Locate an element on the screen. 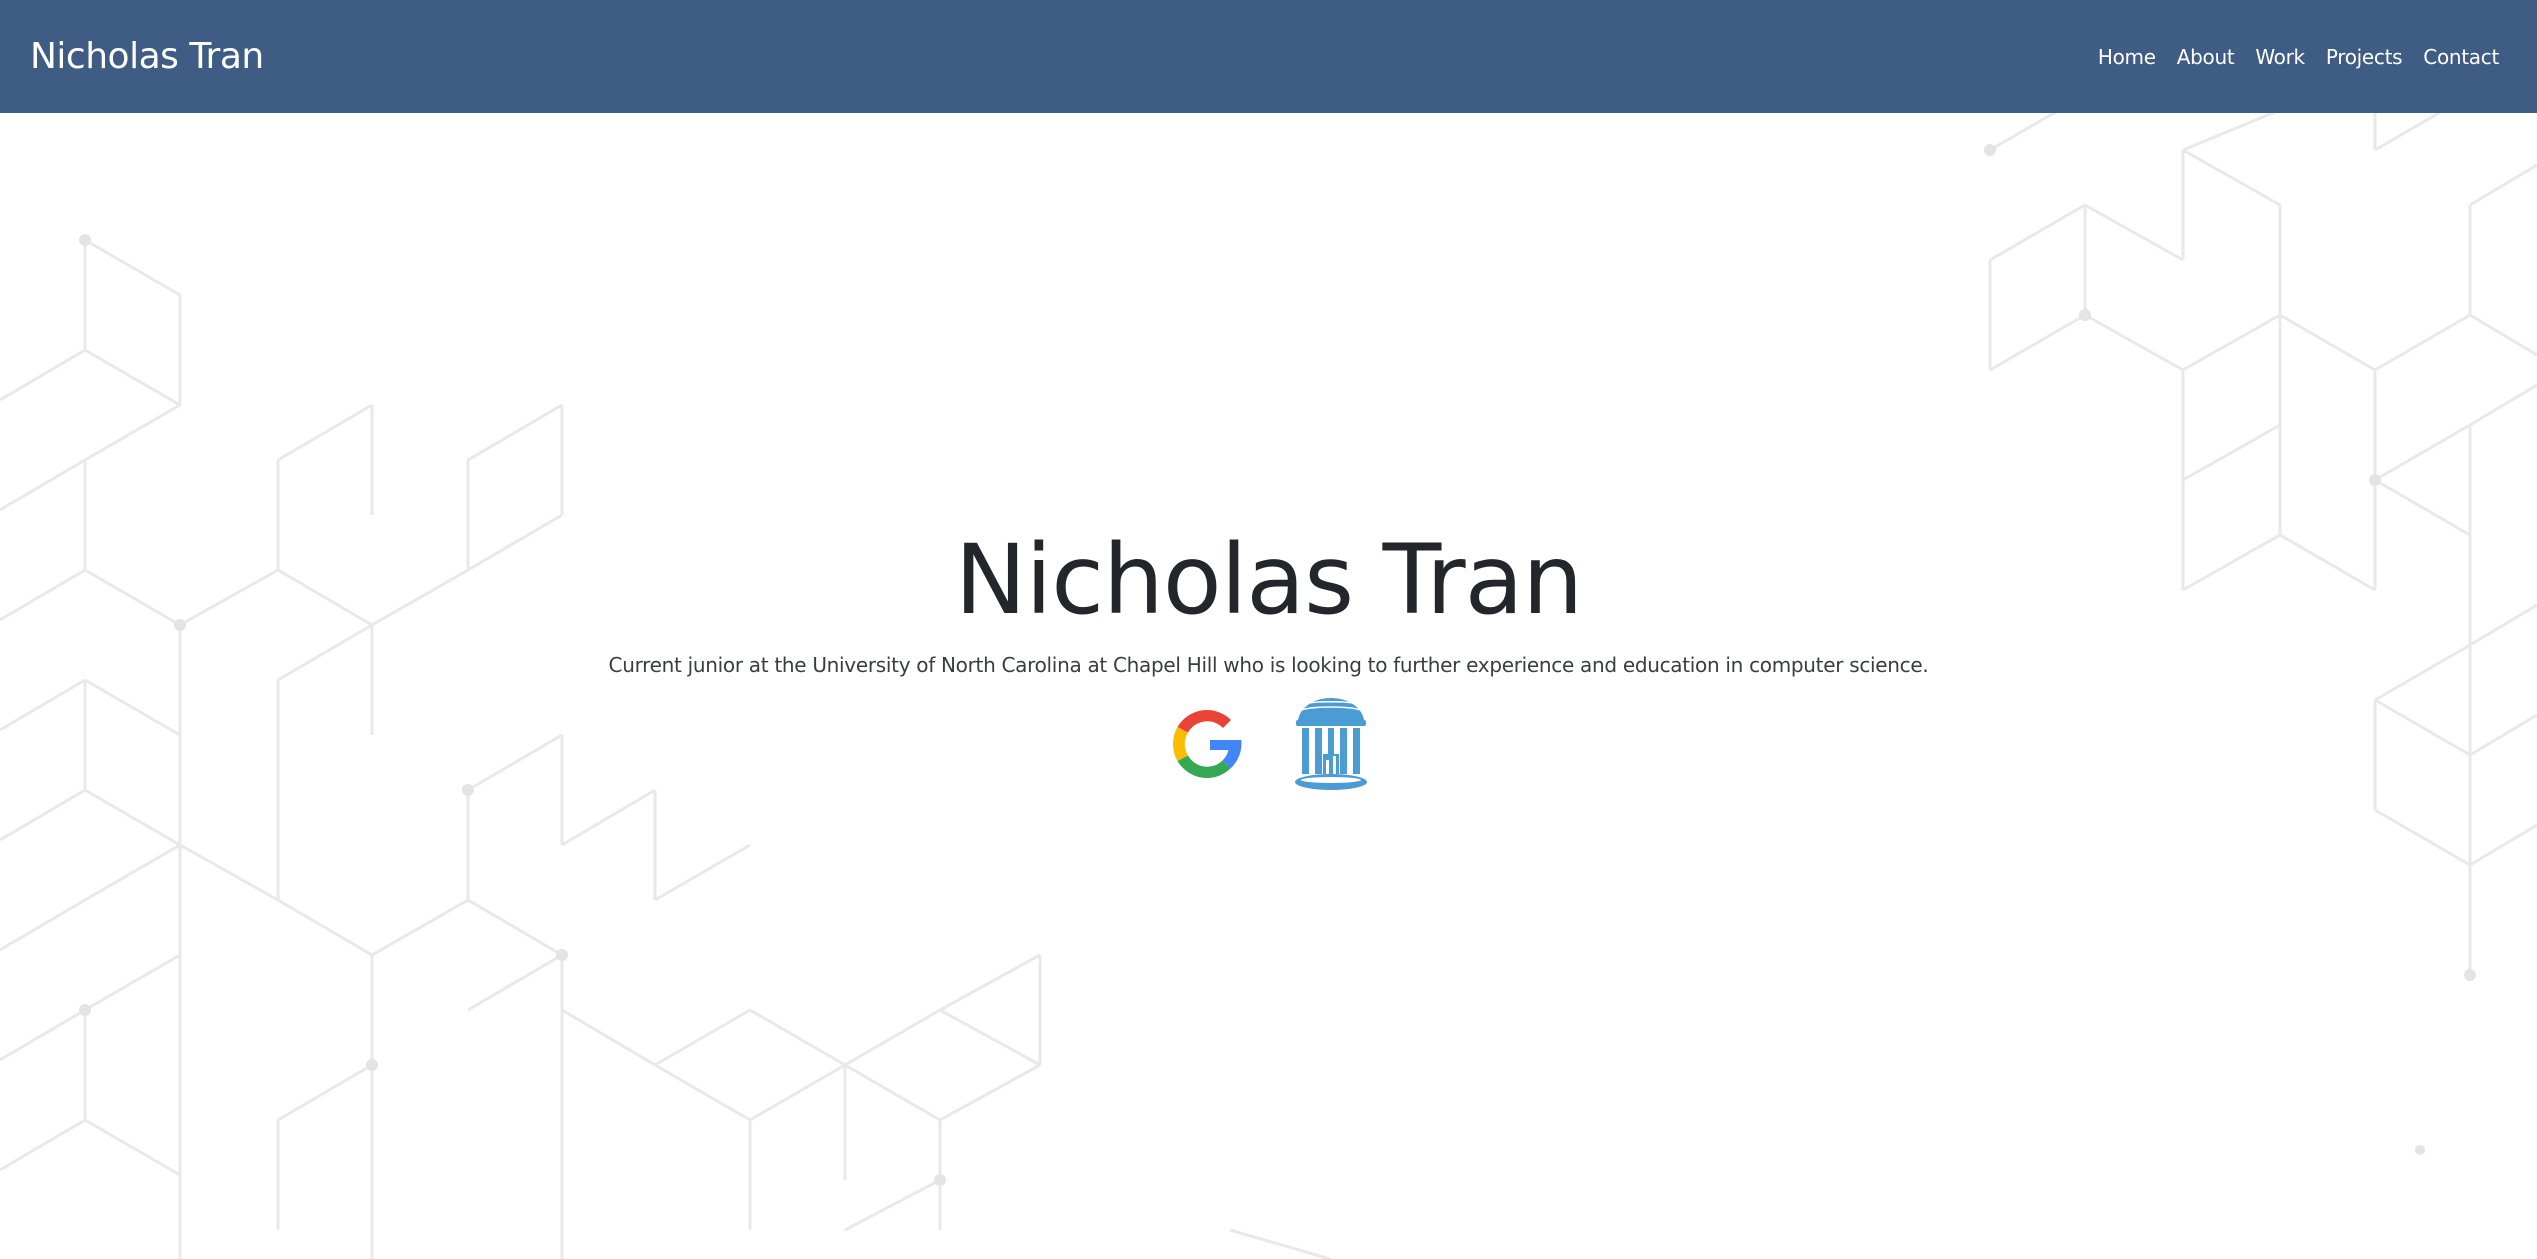  nav-link-contact: Contact is located at coordinates (2461, 57).